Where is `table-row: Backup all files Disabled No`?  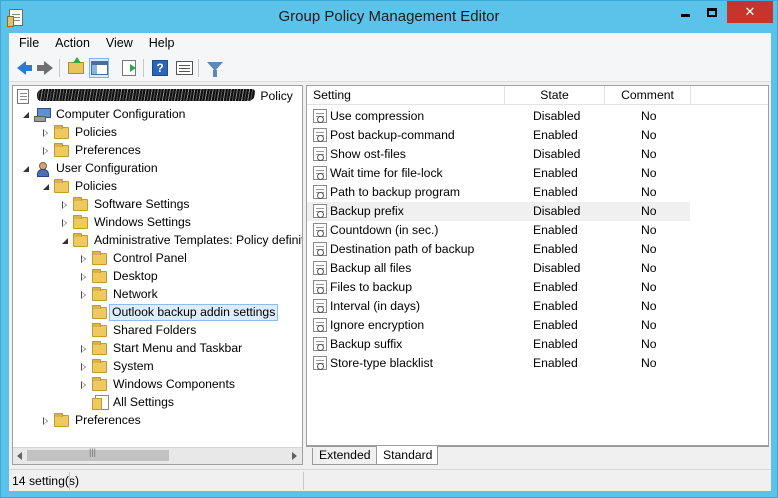 table-row: Backup all files Disabled No is located at coordinates (537, 268).